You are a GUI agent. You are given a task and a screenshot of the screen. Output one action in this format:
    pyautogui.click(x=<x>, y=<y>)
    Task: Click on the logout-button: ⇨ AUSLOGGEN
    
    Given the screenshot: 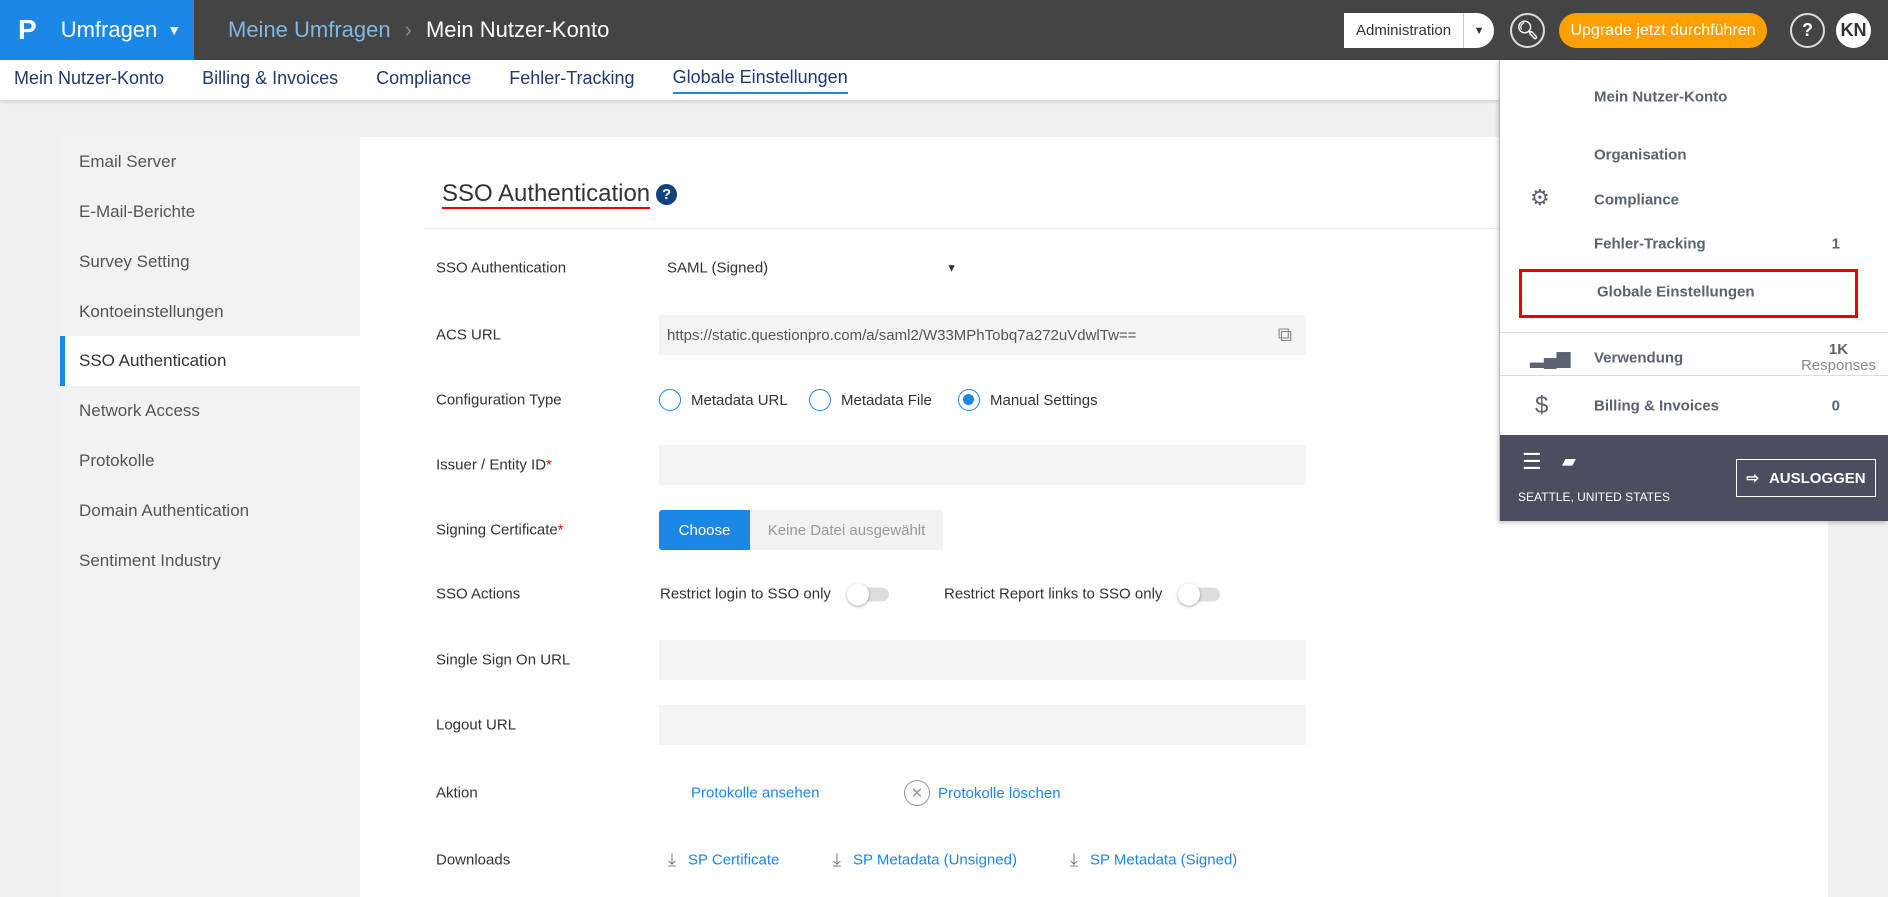 What is the action you would take?
    pyautogui.click(x=1806, y=478)
    